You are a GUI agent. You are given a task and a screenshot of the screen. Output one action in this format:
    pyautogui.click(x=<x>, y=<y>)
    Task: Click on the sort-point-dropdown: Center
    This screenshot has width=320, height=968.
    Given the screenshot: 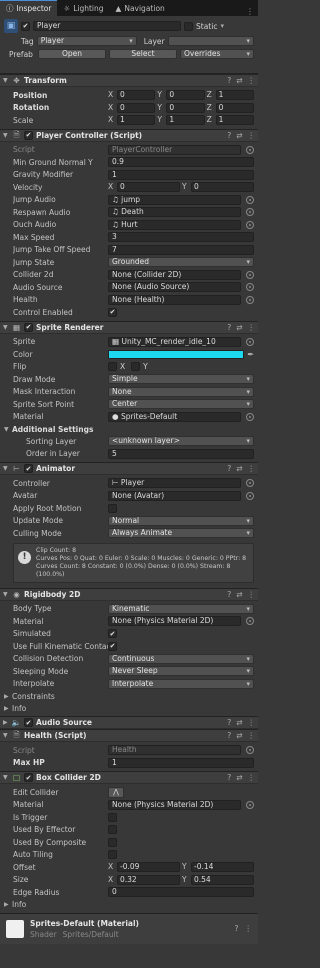 What is the action you would take?
    pyautogui.click(x=181, y=404)
    